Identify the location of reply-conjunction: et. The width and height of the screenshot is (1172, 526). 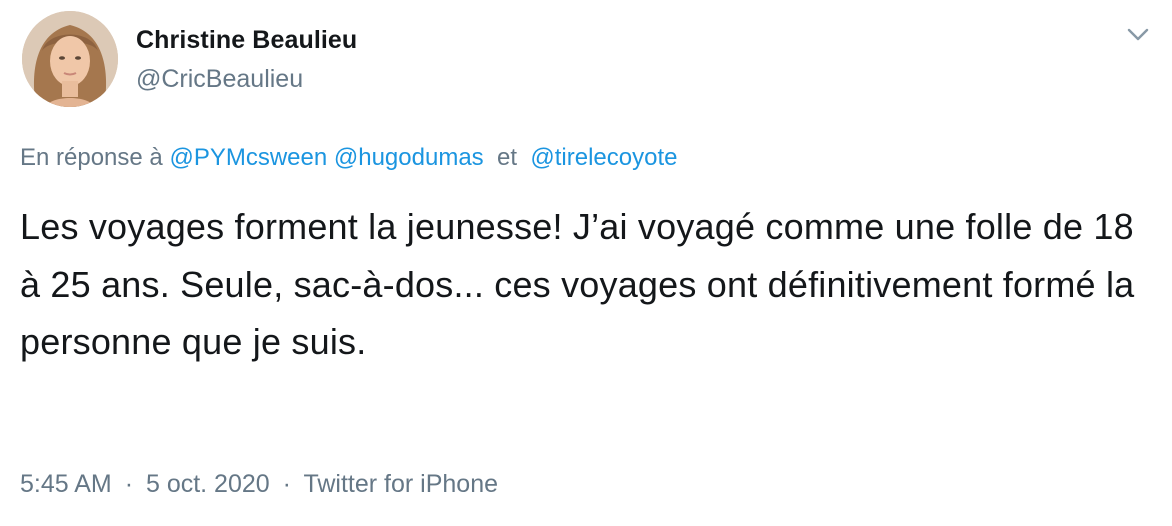
(507, 157).